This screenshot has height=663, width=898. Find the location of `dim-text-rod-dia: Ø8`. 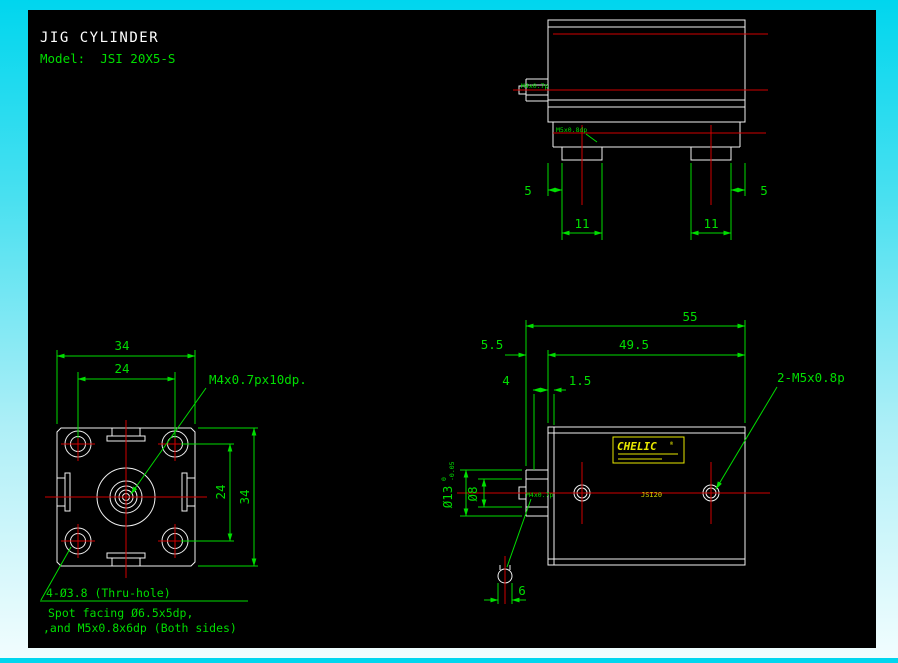

dim-text-rod-dia: Ø8 is located at coordinates (472, 493).